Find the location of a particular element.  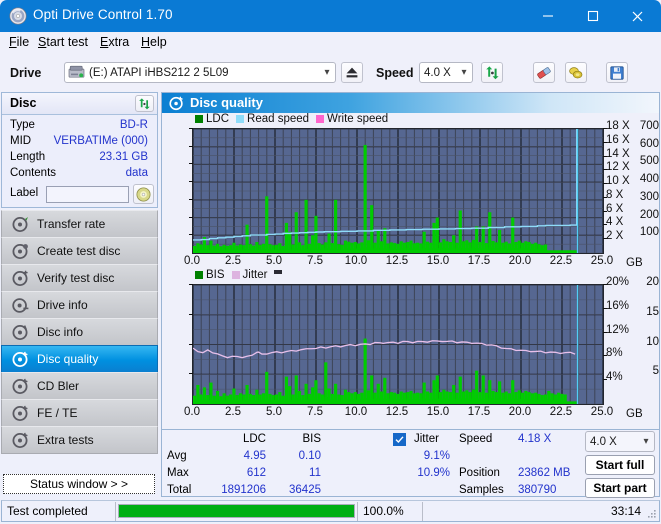

jitter-checkbox is located at coordinates (399, 439).